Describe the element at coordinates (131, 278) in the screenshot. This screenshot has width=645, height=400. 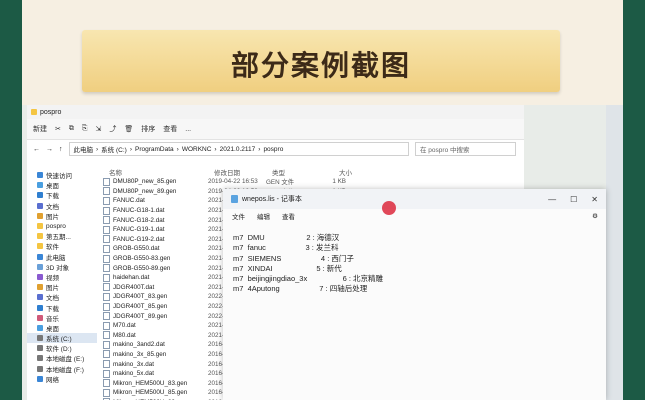
I see `file-name: haidehan.dat` at that location.